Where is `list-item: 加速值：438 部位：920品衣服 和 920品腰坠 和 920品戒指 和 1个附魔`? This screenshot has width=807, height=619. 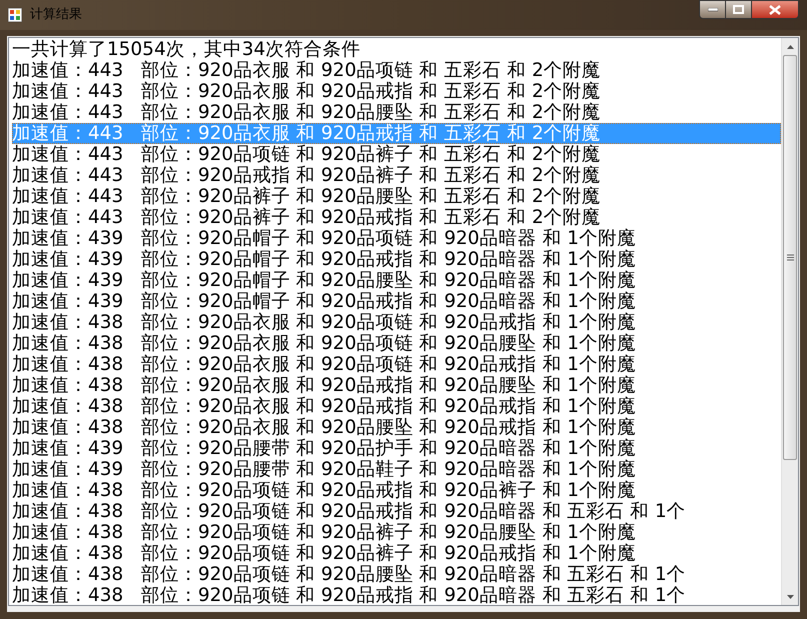
list-item: 加速值：438 部位：920品衣服 和 920品腰坠 和 920品戒指 和 1个附魔 is located at coordinates (396, 427).